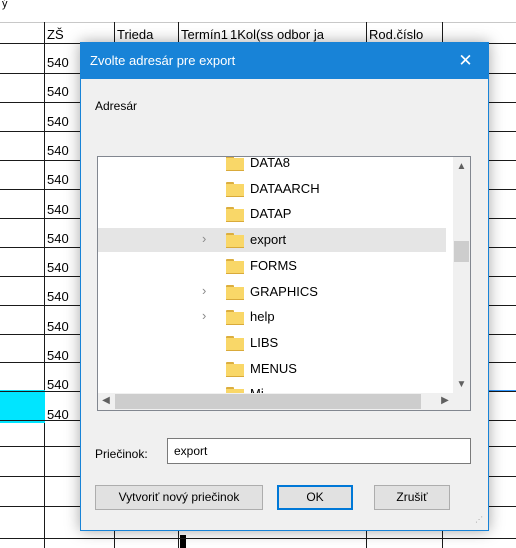 The height and width of the screenshot is (548, 516). Describe the element at coordinates (461, 251) in the screenshot. I see `vertical-scroll-thumb` at that location.